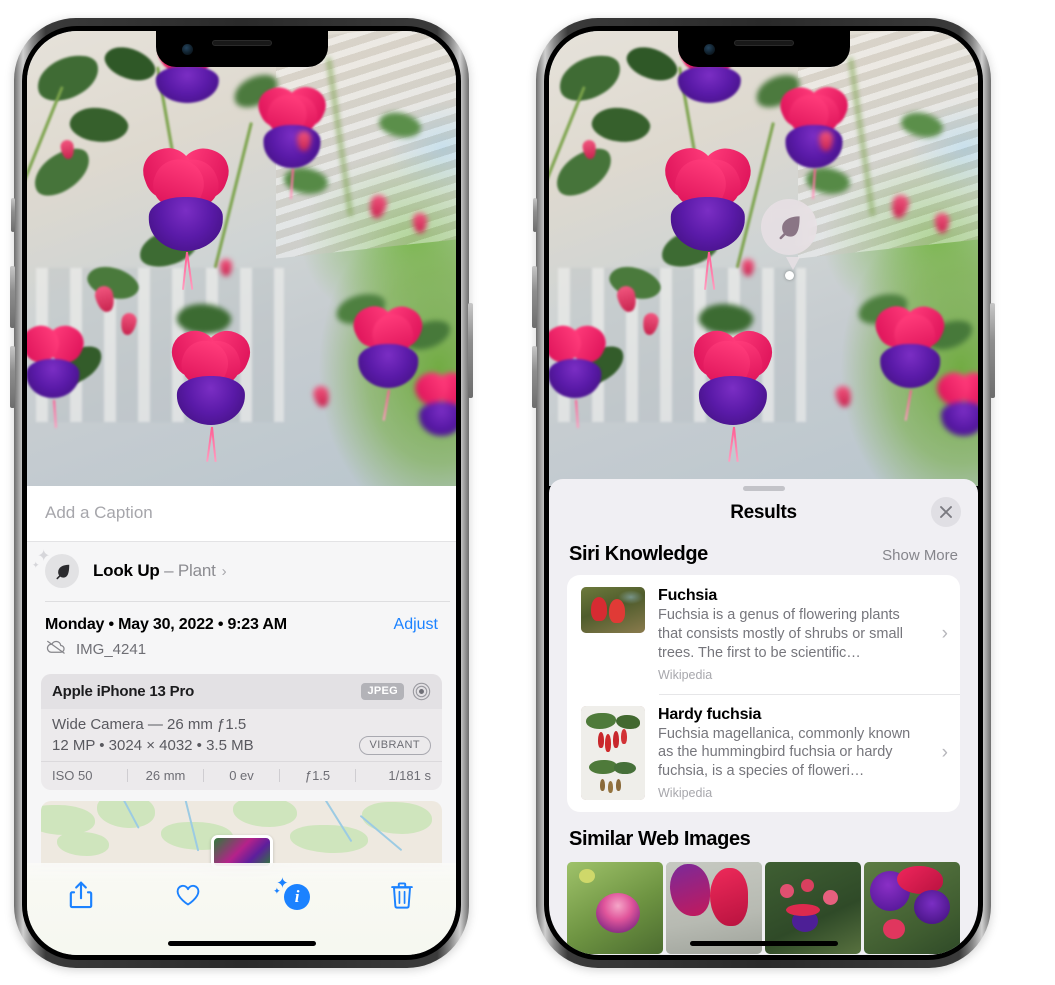 This screenshot has width=1055, height=985. Describe the element at coordinates (421, 691) in the screenshot. I see `aperture-icon` at that location.